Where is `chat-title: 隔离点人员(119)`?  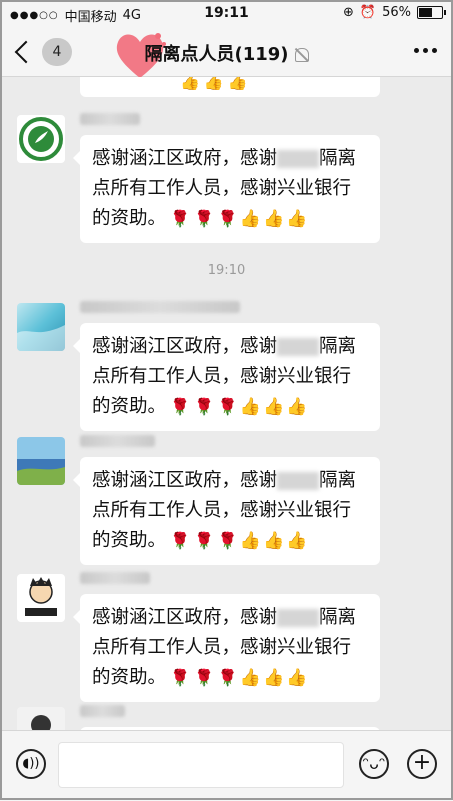
chat-title: 隔离点人员(119) is located at coordinates (226, 53).